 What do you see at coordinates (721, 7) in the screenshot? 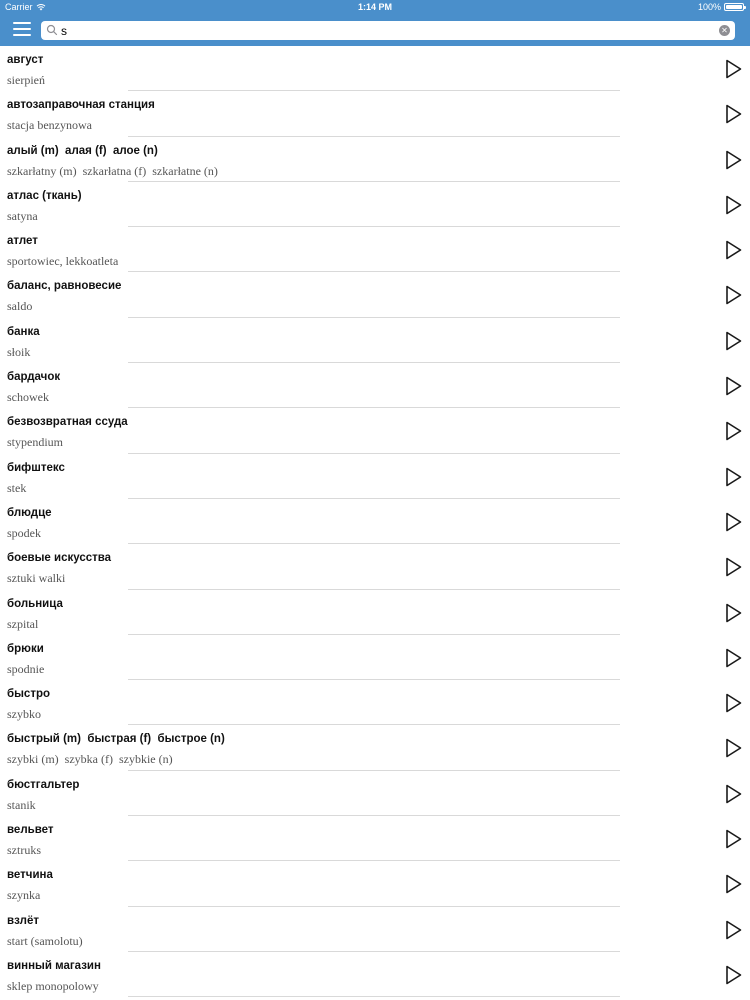
I see `battery-indicator: 100%` at bounding box center [721, 7].